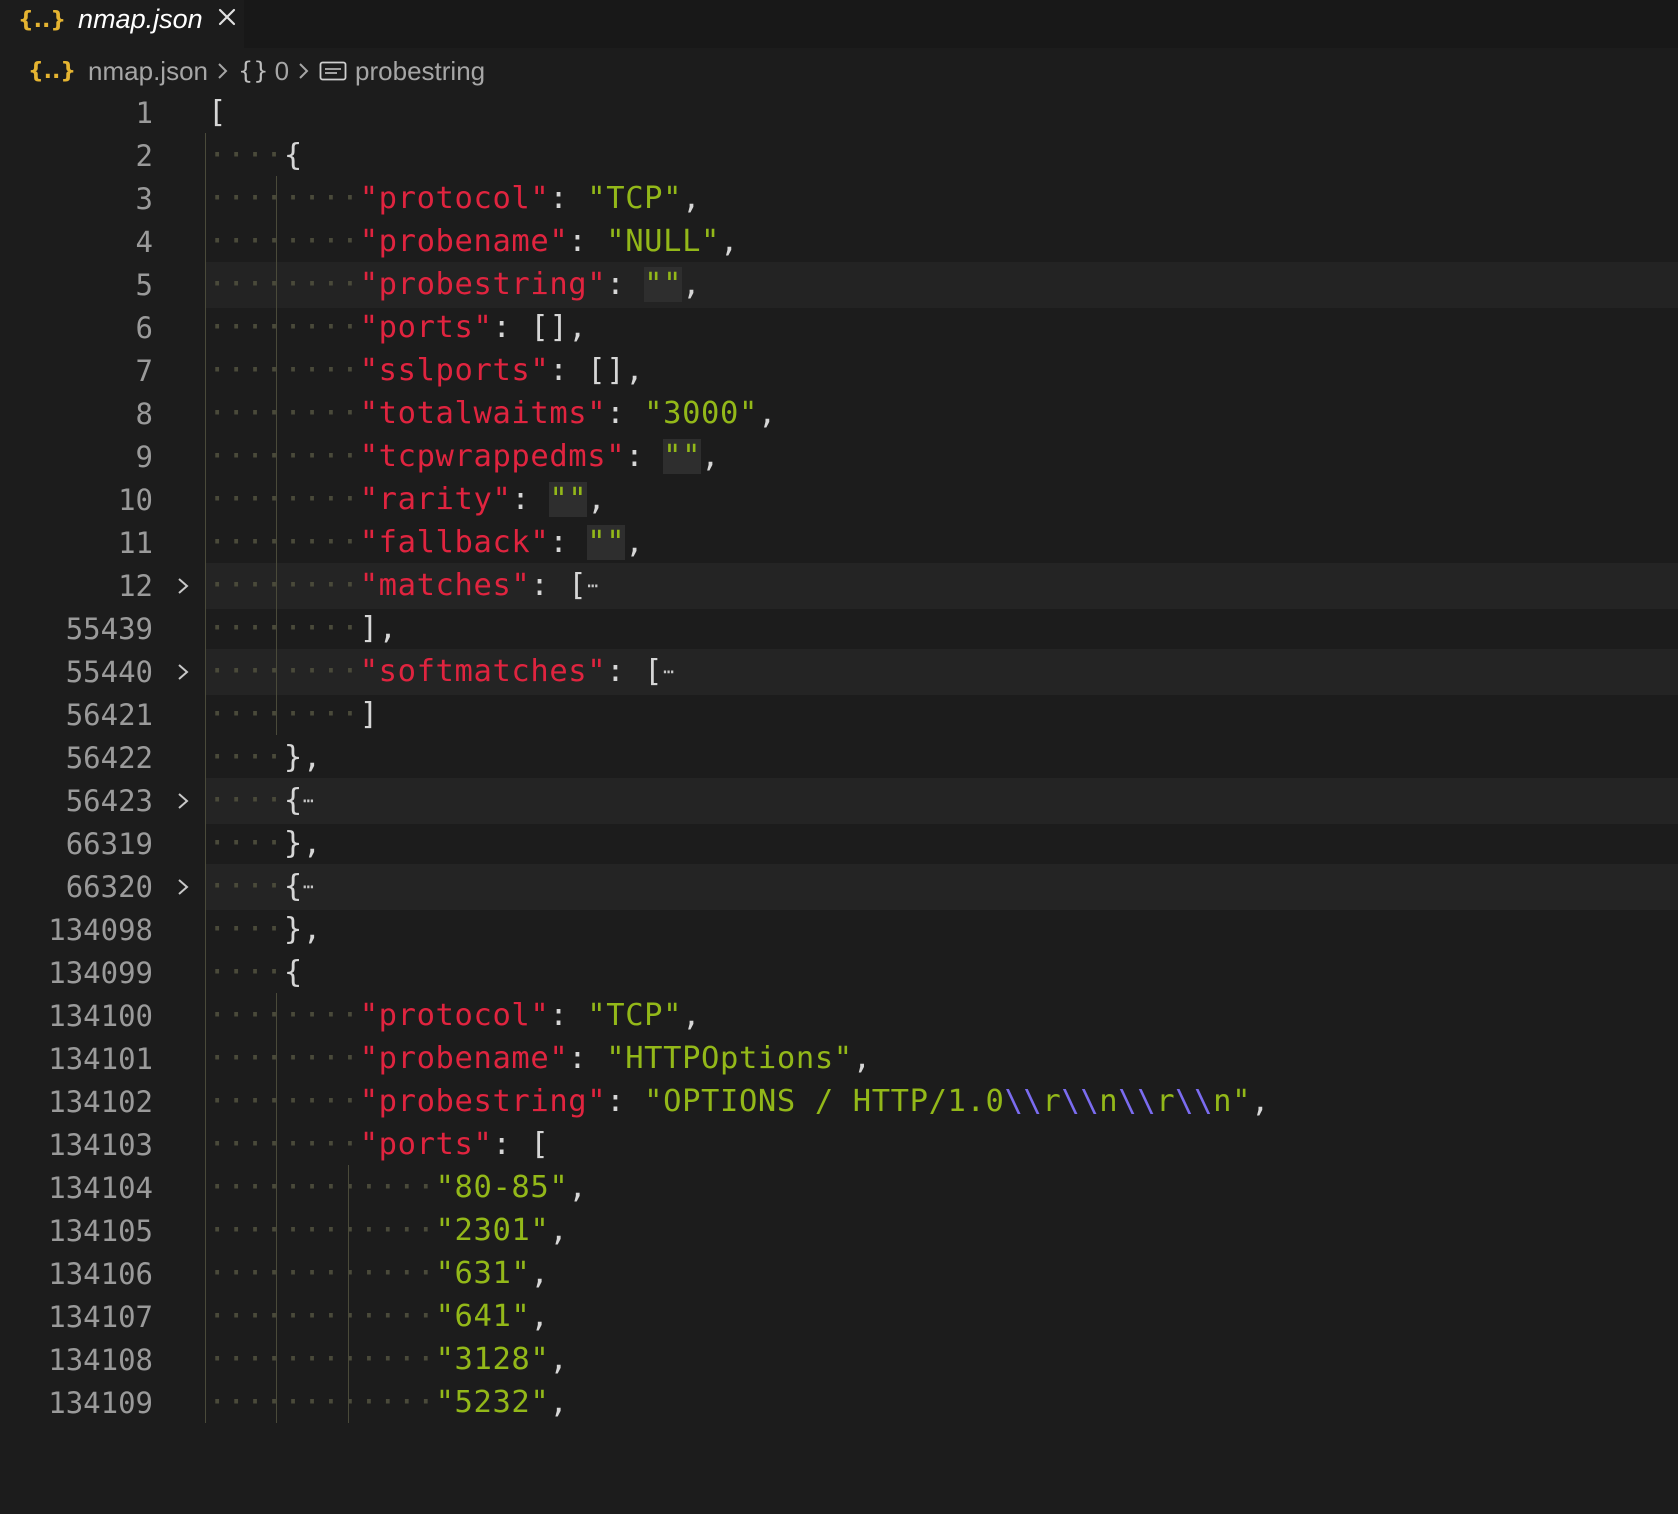 Image resolution: width=1678 pixels, height=1514 pixels. Describe the element at coordinates (839, 457) in the screenshot. I see `code-line: 9 ········"tcpwrappedms": "",` at that location.